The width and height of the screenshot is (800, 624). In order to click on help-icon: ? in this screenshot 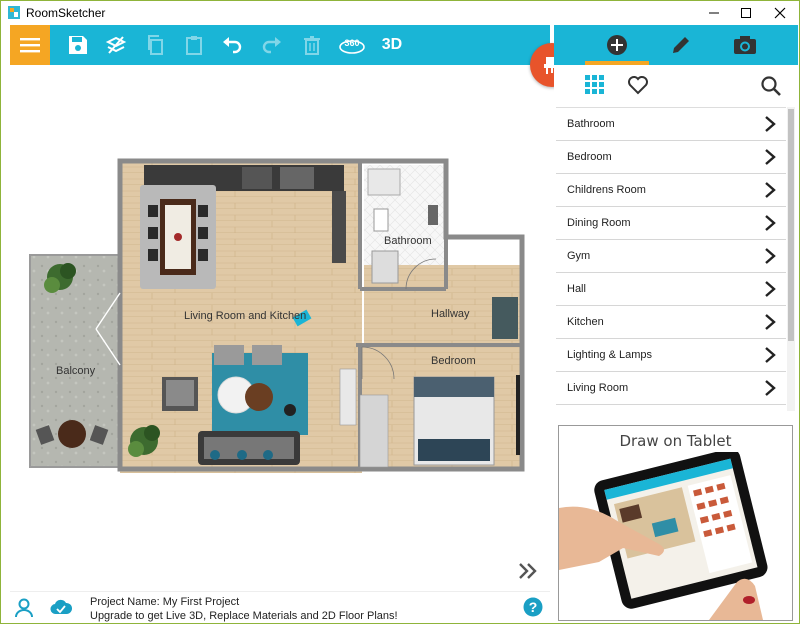, I will do `click(533, 607)`.